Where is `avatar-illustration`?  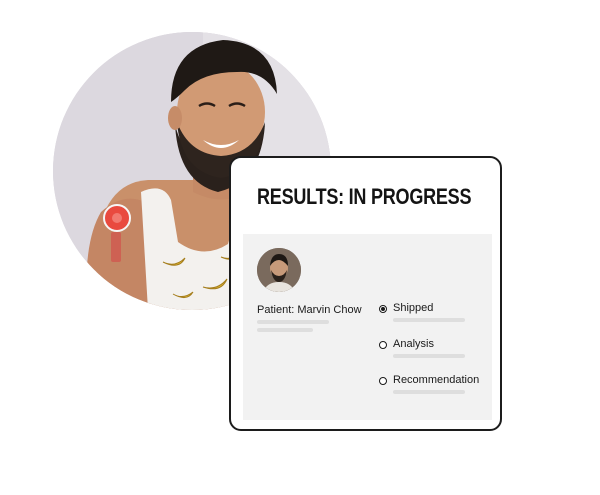 avatar-illustration is located at coordinates (279, 270).